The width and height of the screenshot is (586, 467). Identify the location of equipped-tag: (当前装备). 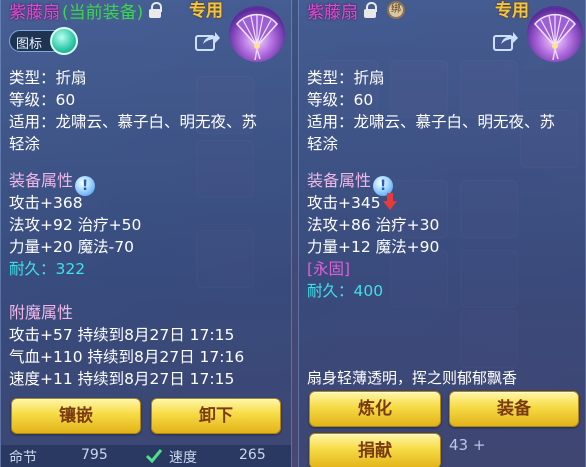
(103, 12).